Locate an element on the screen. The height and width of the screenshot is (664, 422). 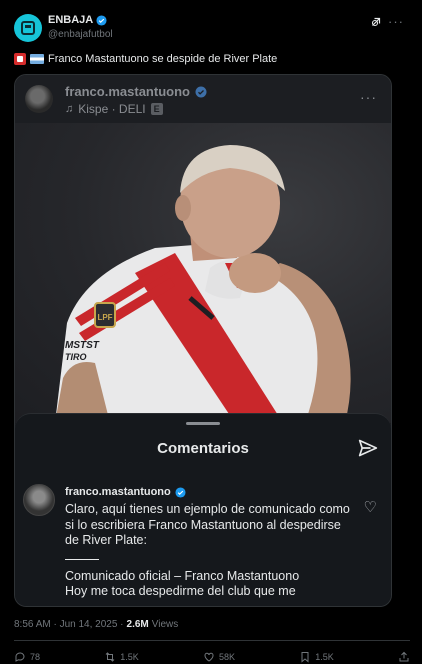
ig-music-label: Kispe · DELI is located at coordinates (112, 109).